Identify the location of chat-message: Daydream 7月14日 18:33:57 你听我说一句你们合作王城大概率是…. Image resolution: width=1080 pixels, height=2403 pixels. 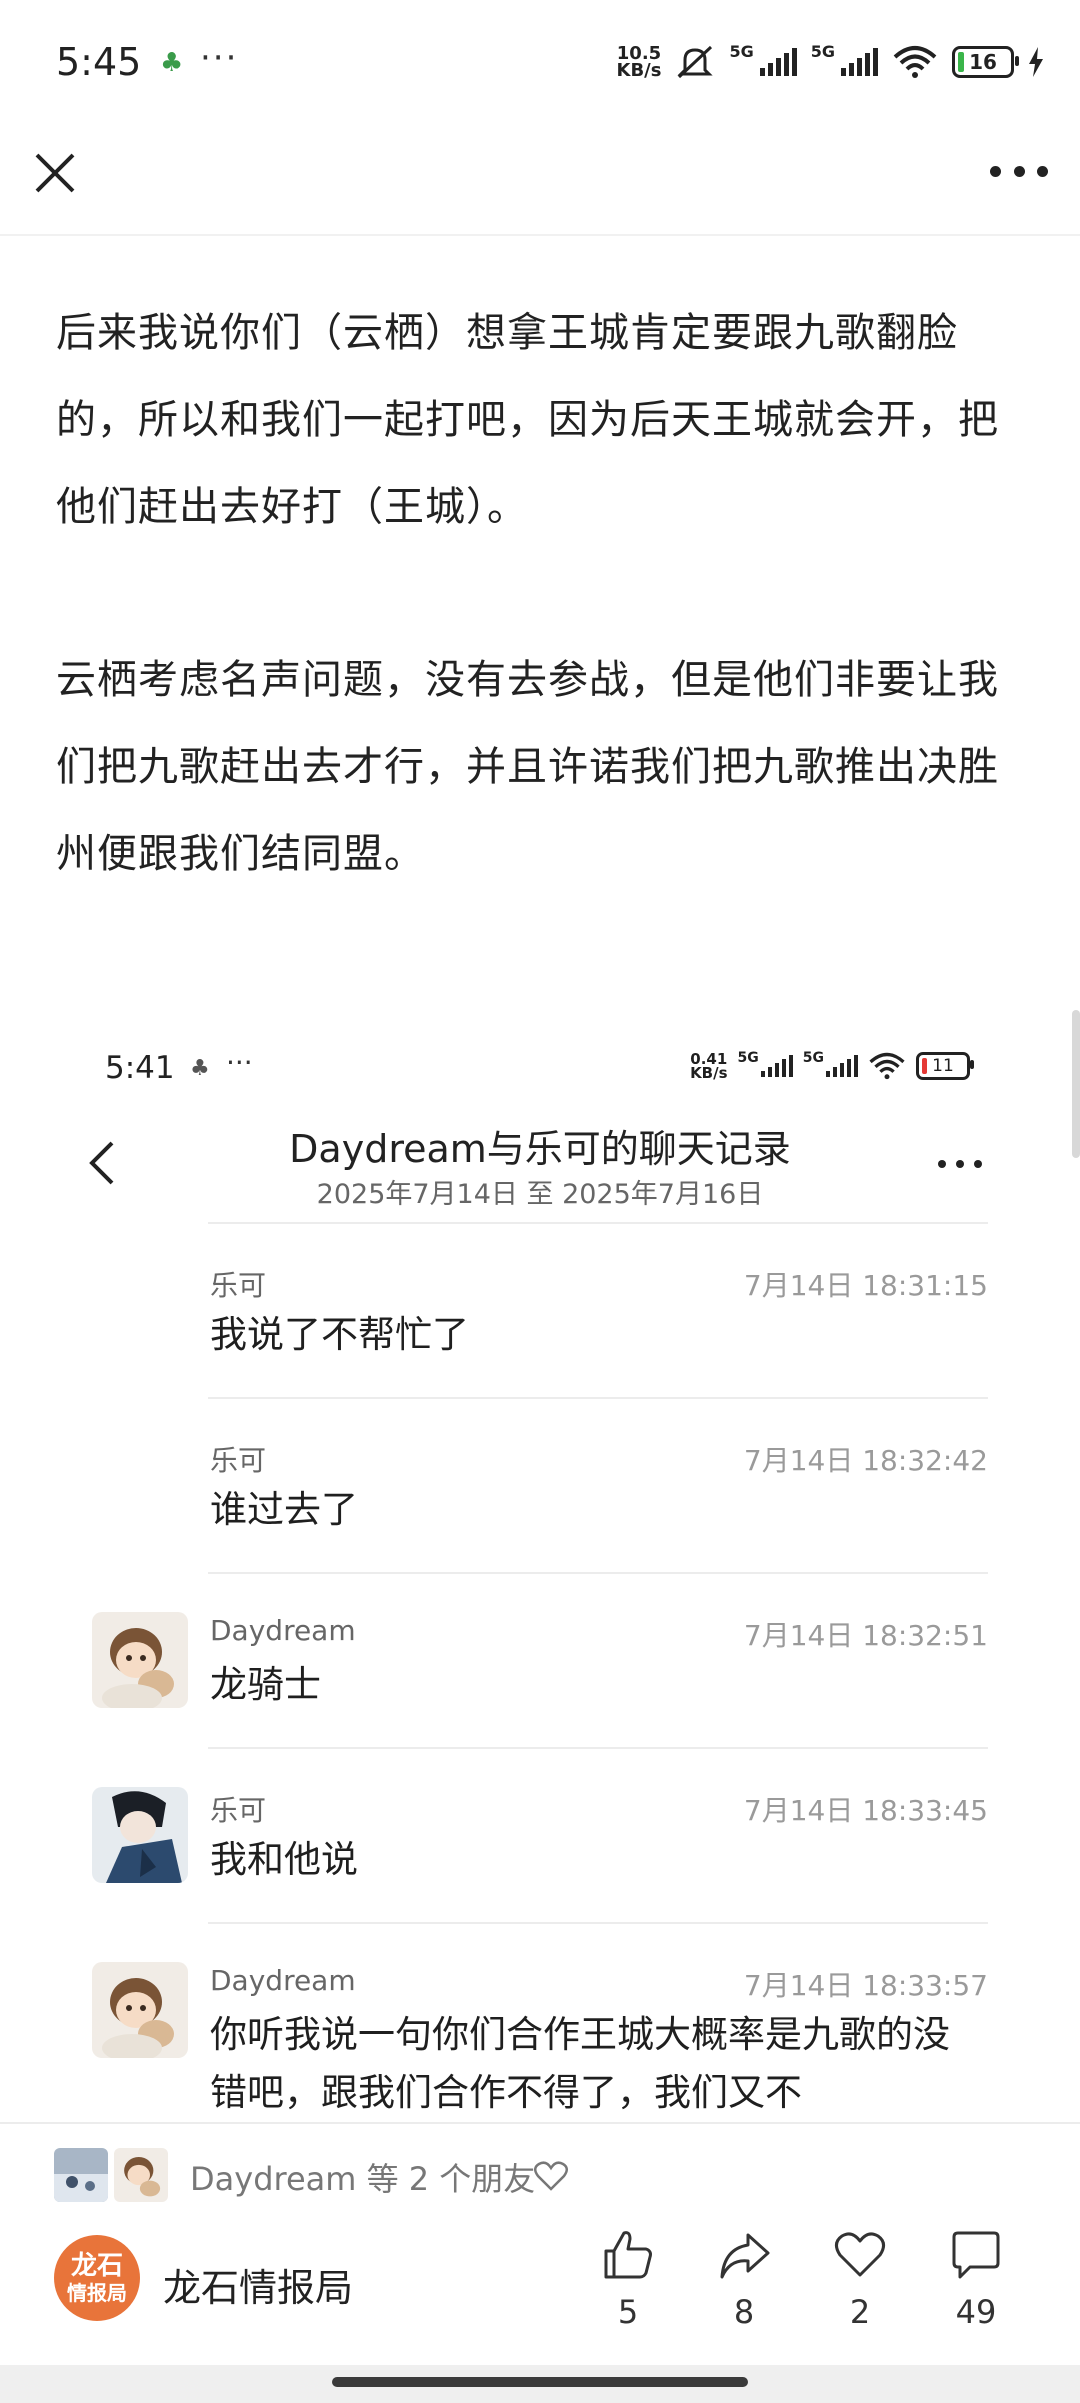
(540, 2022).